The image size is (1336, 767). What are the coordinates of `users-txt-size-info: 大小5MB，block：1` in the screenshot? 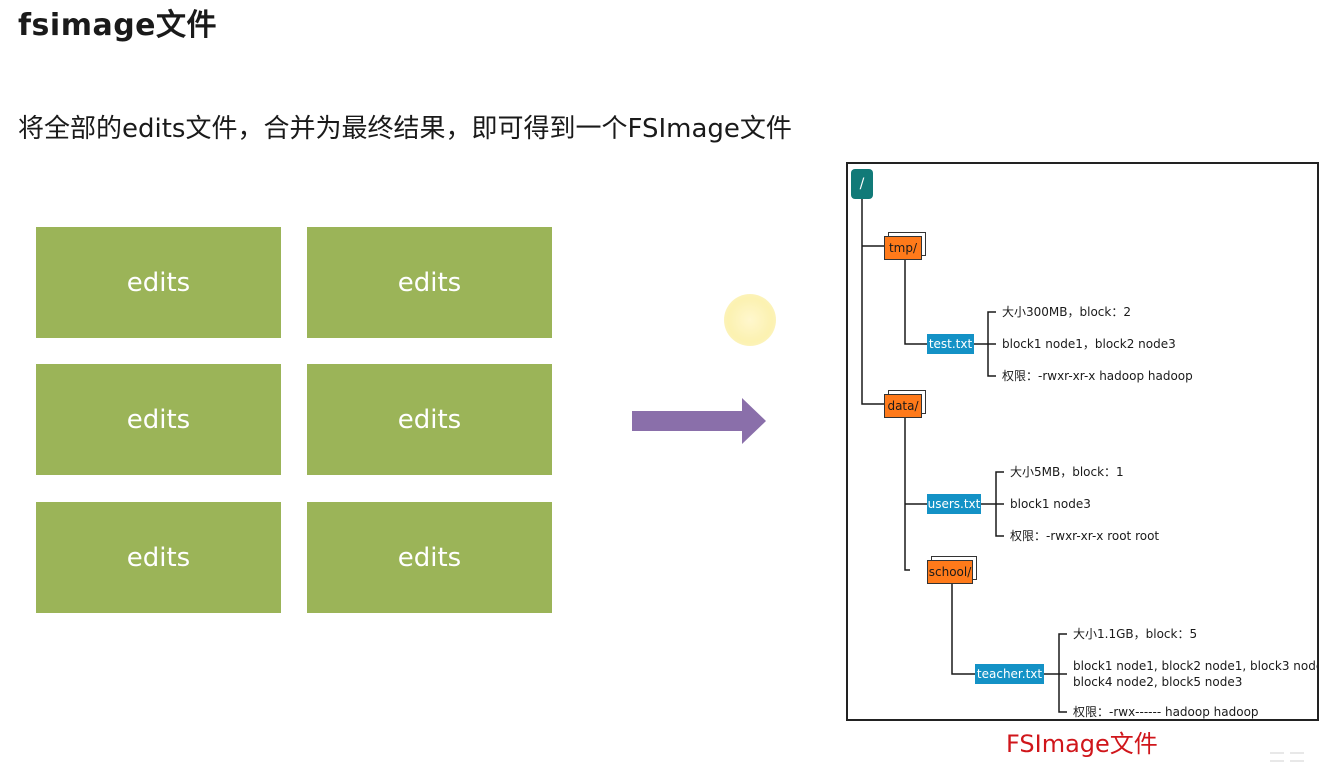 It's located at (1067, 472).